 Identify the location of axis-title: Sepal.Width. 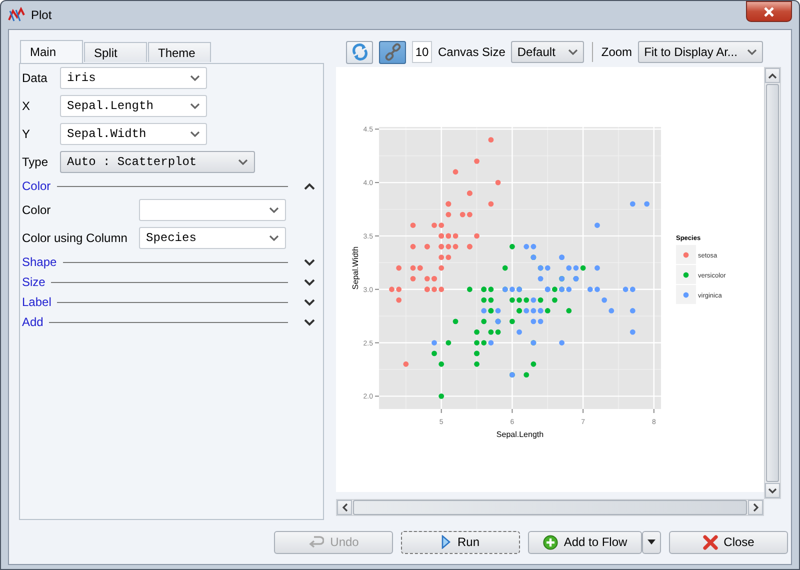
(355, 268).